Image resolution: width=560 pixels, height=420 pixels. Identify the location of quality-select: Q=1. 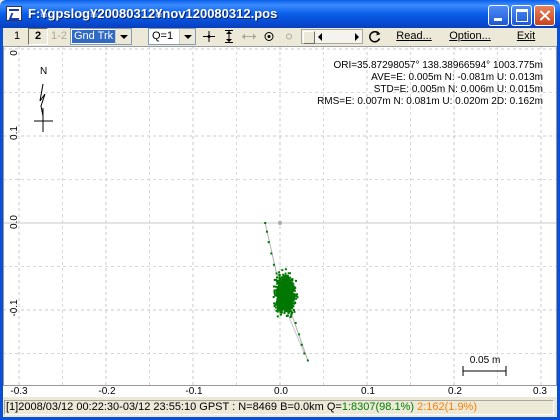
(172, 36).